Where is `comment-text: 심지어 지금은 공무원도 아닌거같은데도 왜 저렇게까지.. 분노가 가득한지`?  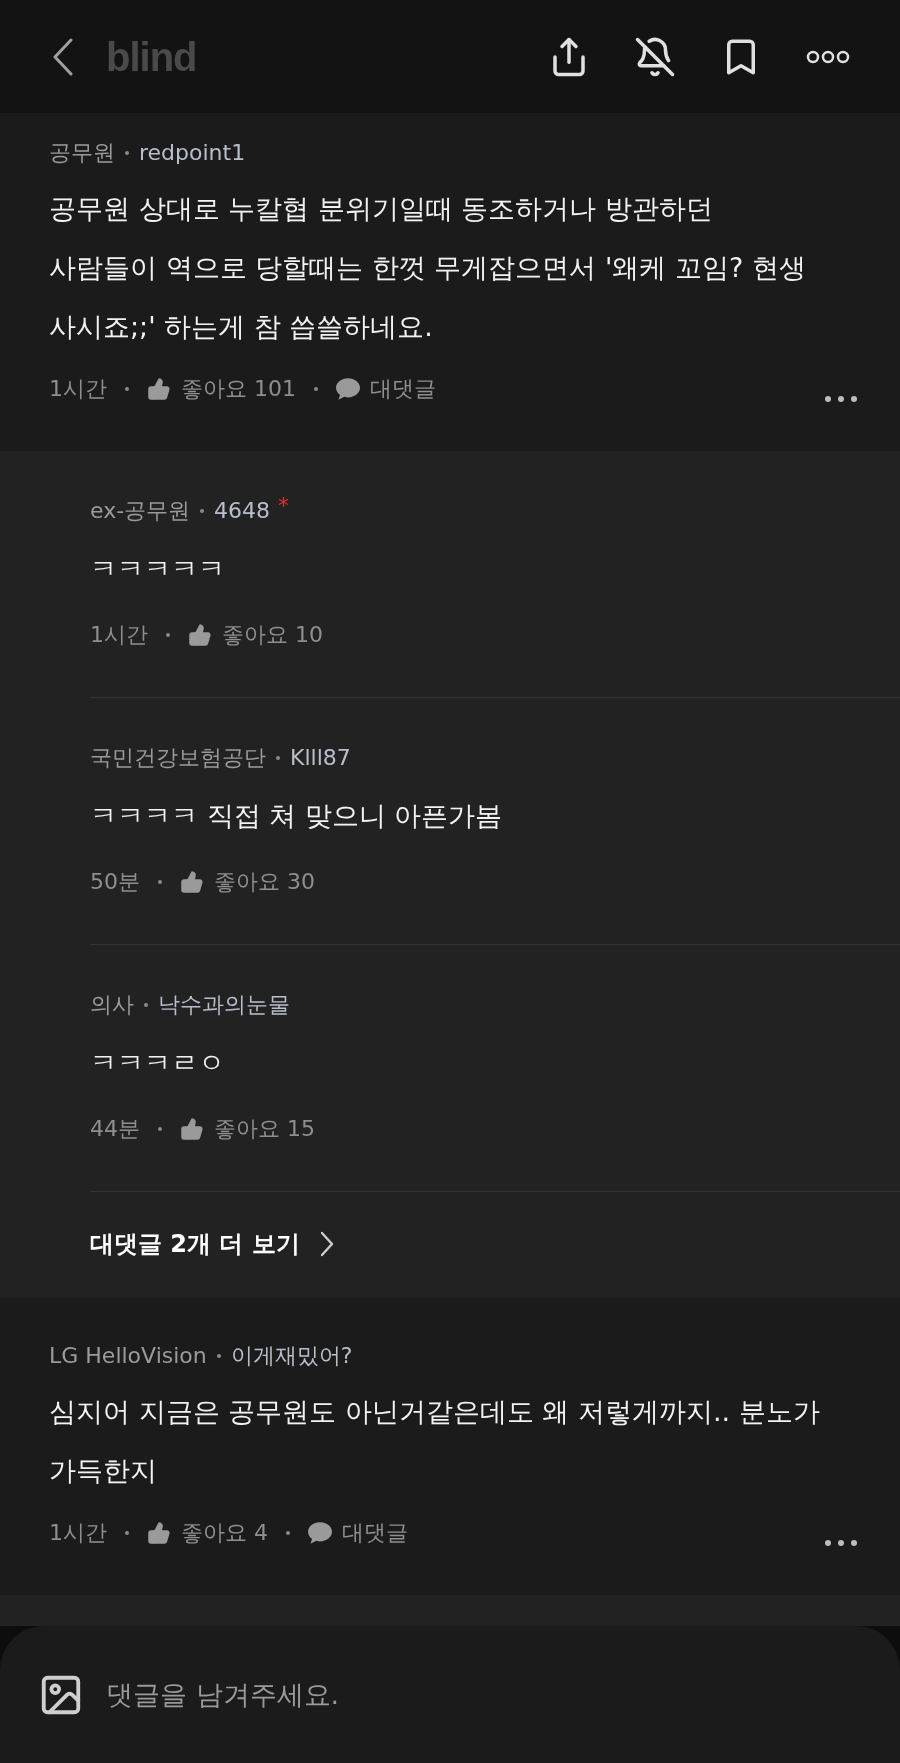
comment-text: 심지어 지금은 공무원도 아닌거같은데도 왜 저렇게까지.. 분노가 가득한지 is located at coordinates (435, 1441).